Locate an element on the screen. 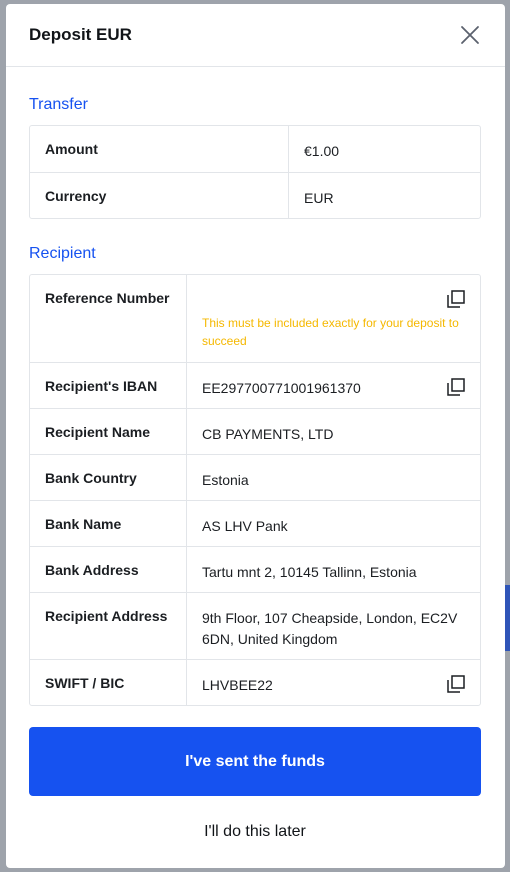 The image size is (510, 872). copy-swift-button is located at coordinates (456, 684).